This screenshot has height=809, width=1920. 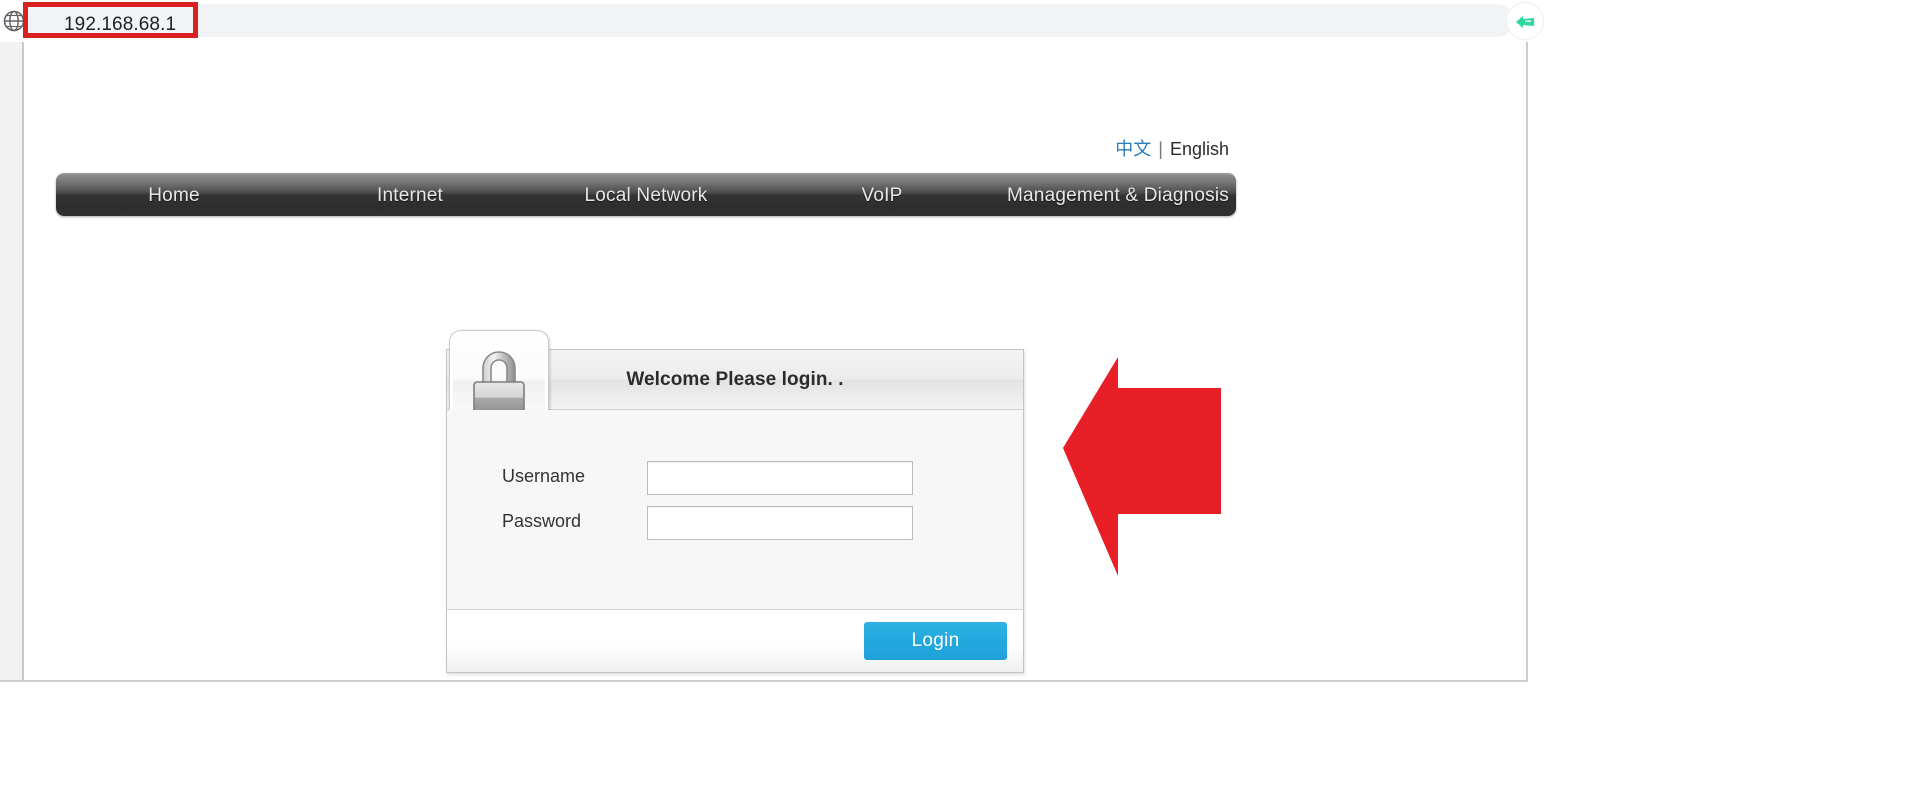 I want to click on nav-item-voip: VoIP, so click(x=882, y=194).